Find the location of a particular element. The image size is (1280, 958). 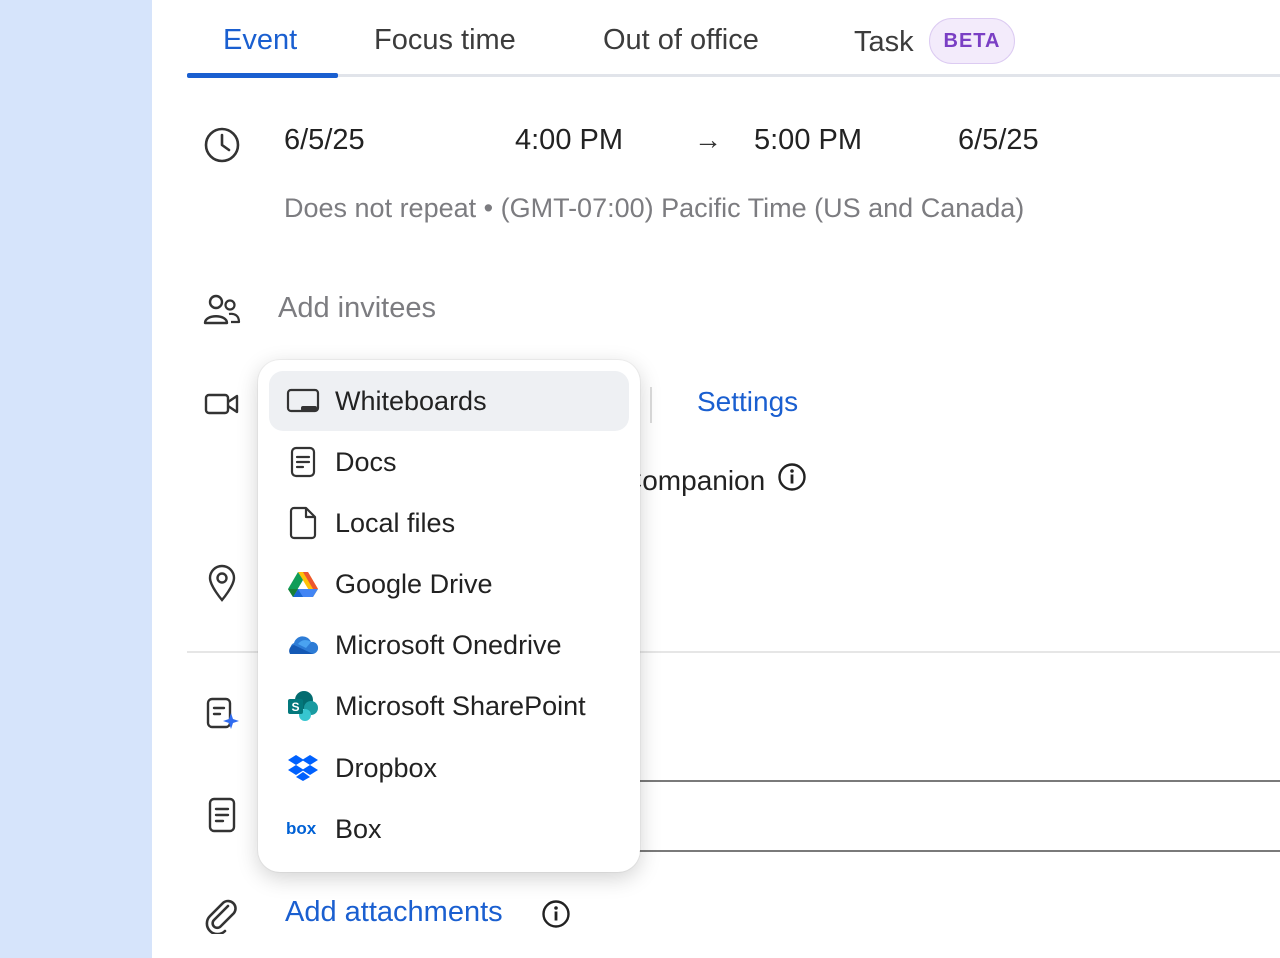

end-date: 6/5/25 is located at coordinates (998, 140).